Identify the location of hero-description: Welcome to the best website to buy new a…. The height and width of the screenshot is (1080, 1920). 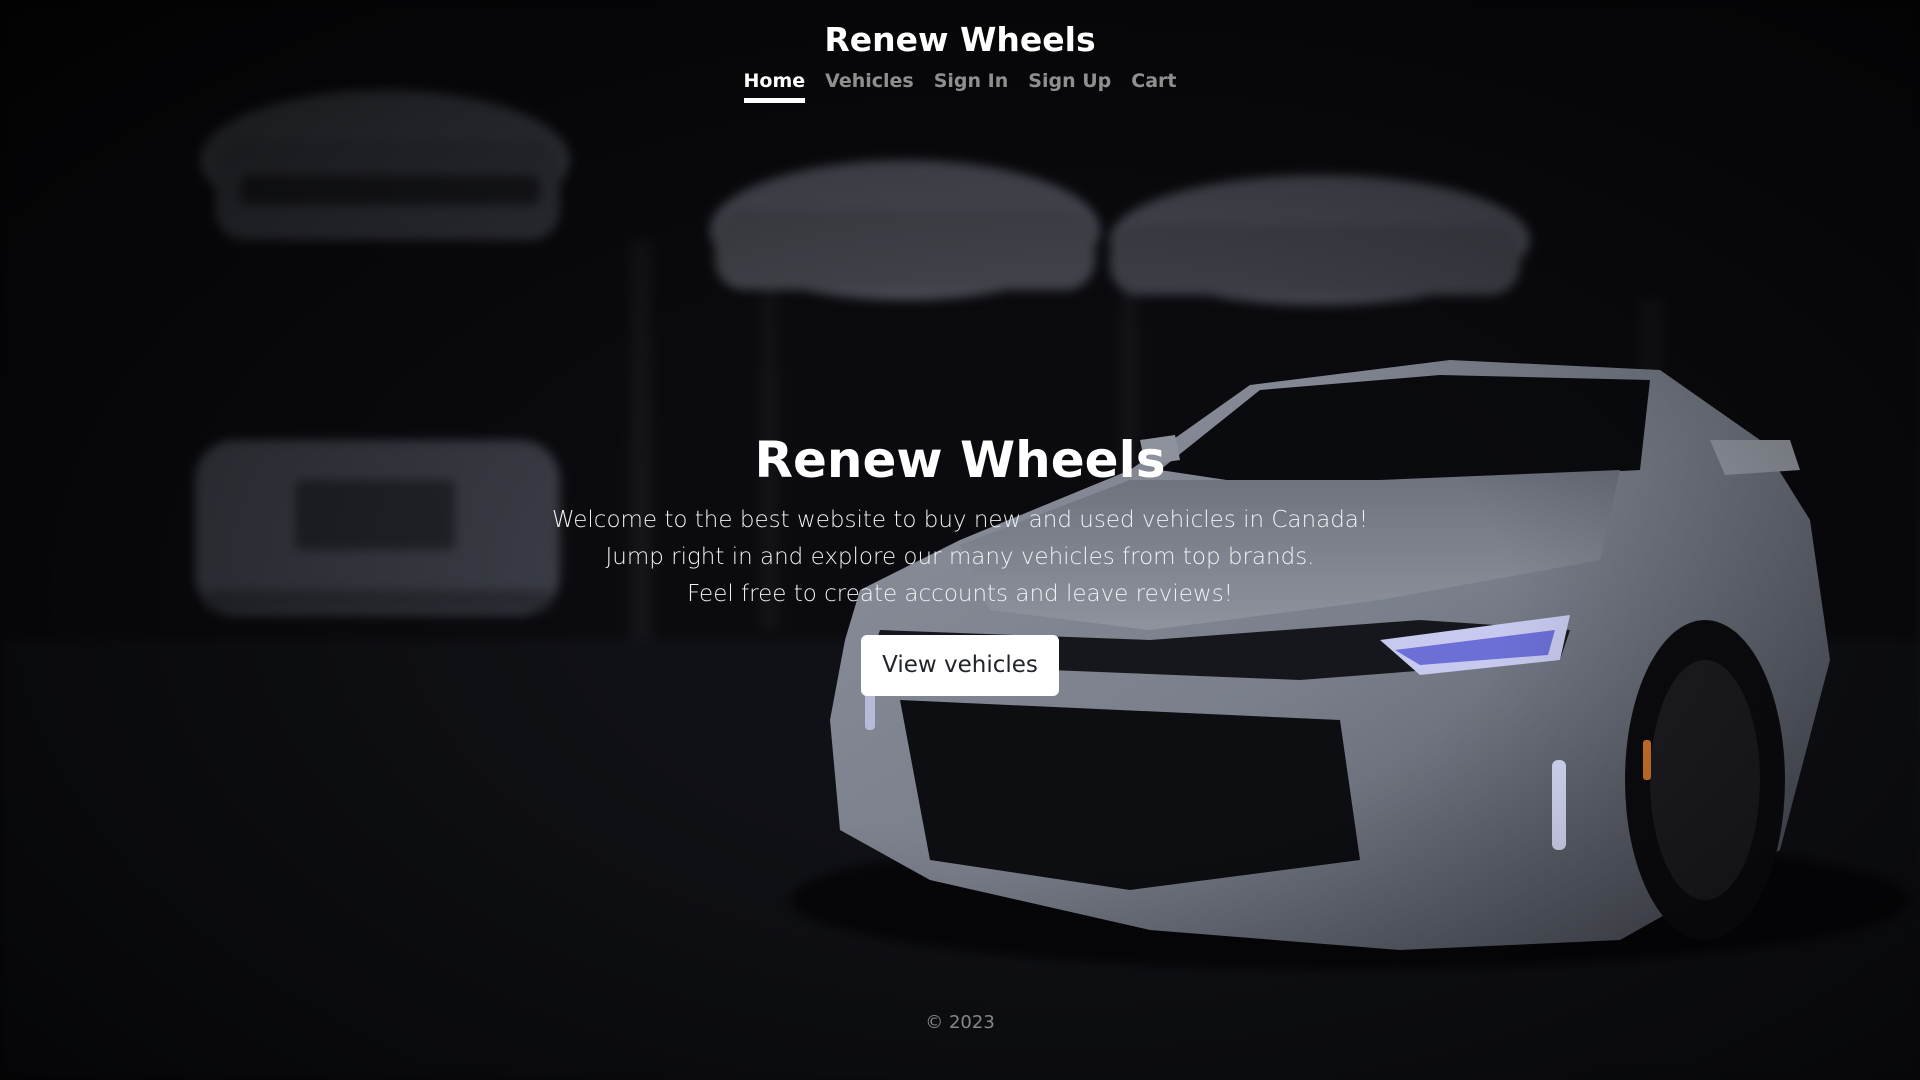
(960, 557).